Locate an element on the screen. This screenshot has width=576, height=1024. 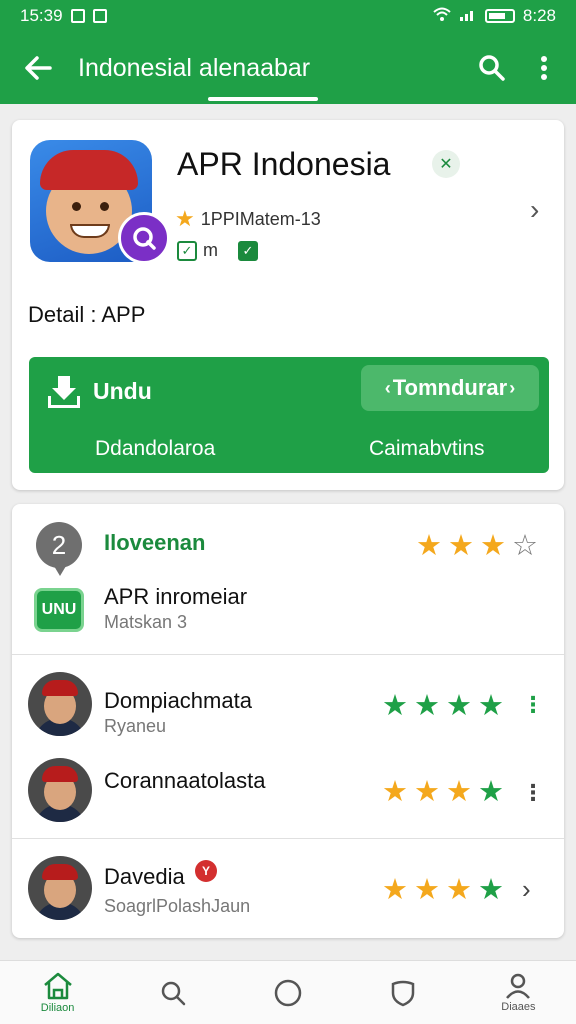
tag-text: m is located at coordinates (210, 250).